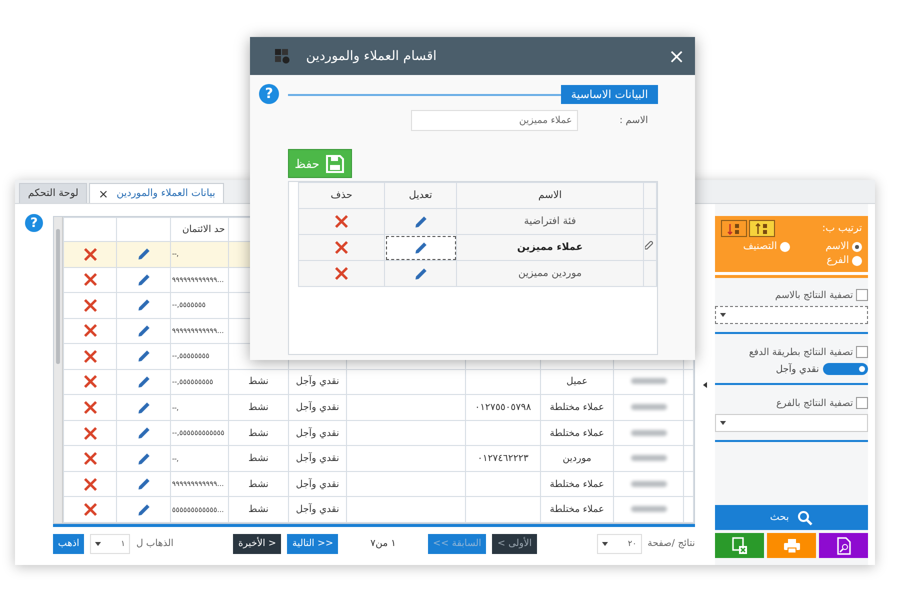 This screenshot has width=900, height=600. What do you see at coordinates (827, 260) in the screenshot?
I see `sort-radio: الفرع` at bounding box center [827, 260].